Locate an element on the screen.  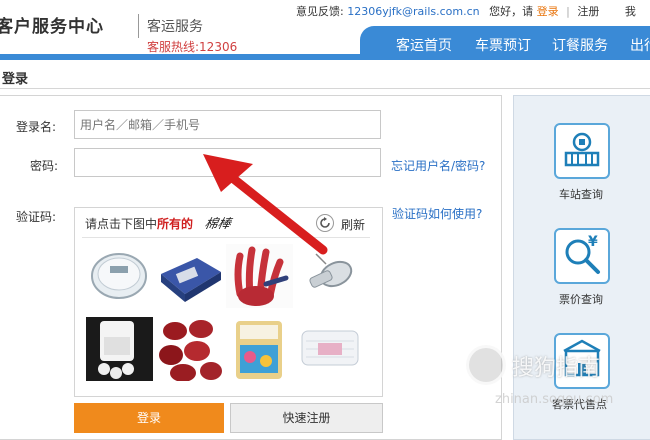
brand-title: 客户服务中心 is located at coordinates (52, 27).